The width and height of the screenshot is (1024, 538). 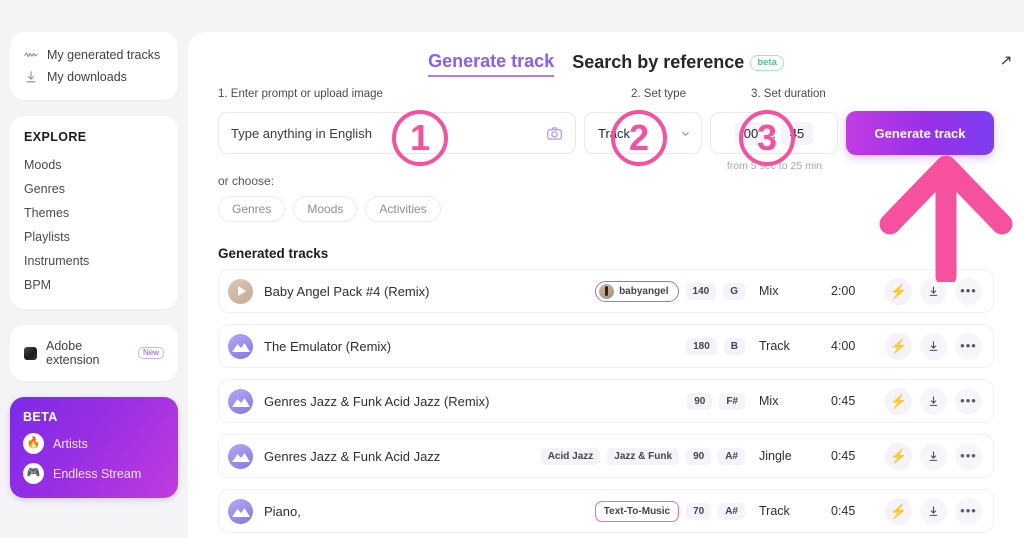 I want to click on track-type: Jingle, so click(x=775, y=456).